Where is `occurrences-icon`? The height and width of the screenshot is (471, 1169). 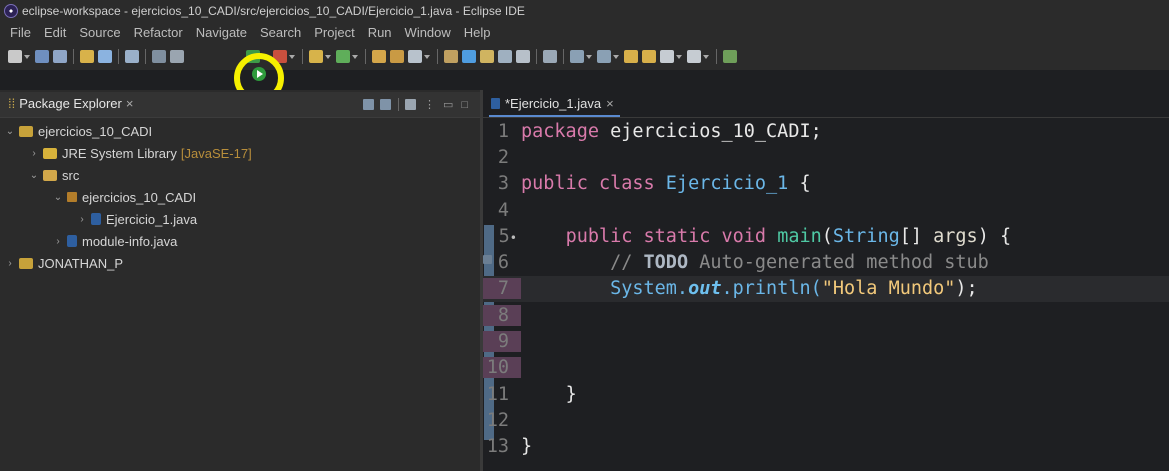
occurrences-icon is located at coordinates (451, 56).